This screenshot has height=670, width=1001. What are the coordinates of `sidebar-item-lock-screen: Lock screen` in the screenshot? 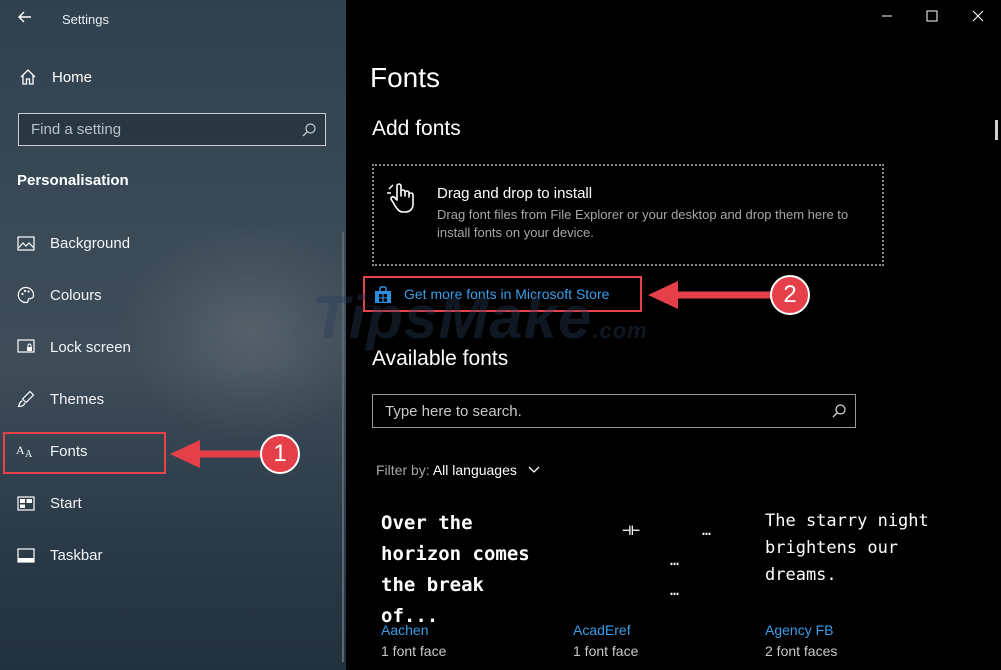 It's located at (73, 347).